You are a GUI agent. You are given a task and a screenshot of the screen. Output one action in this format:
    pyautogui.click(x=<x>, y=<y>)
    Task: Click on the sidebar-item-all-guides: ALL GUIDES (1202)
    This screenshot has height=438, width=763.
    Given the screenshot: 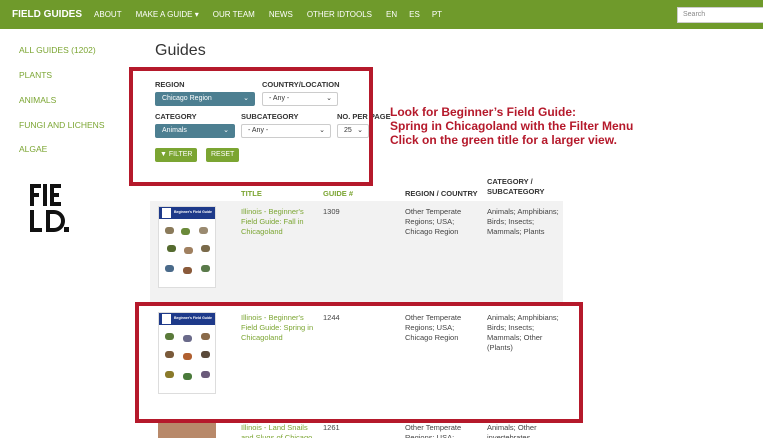 What is the action you would take?
    pyautogui.click(x=57, y=50)
    